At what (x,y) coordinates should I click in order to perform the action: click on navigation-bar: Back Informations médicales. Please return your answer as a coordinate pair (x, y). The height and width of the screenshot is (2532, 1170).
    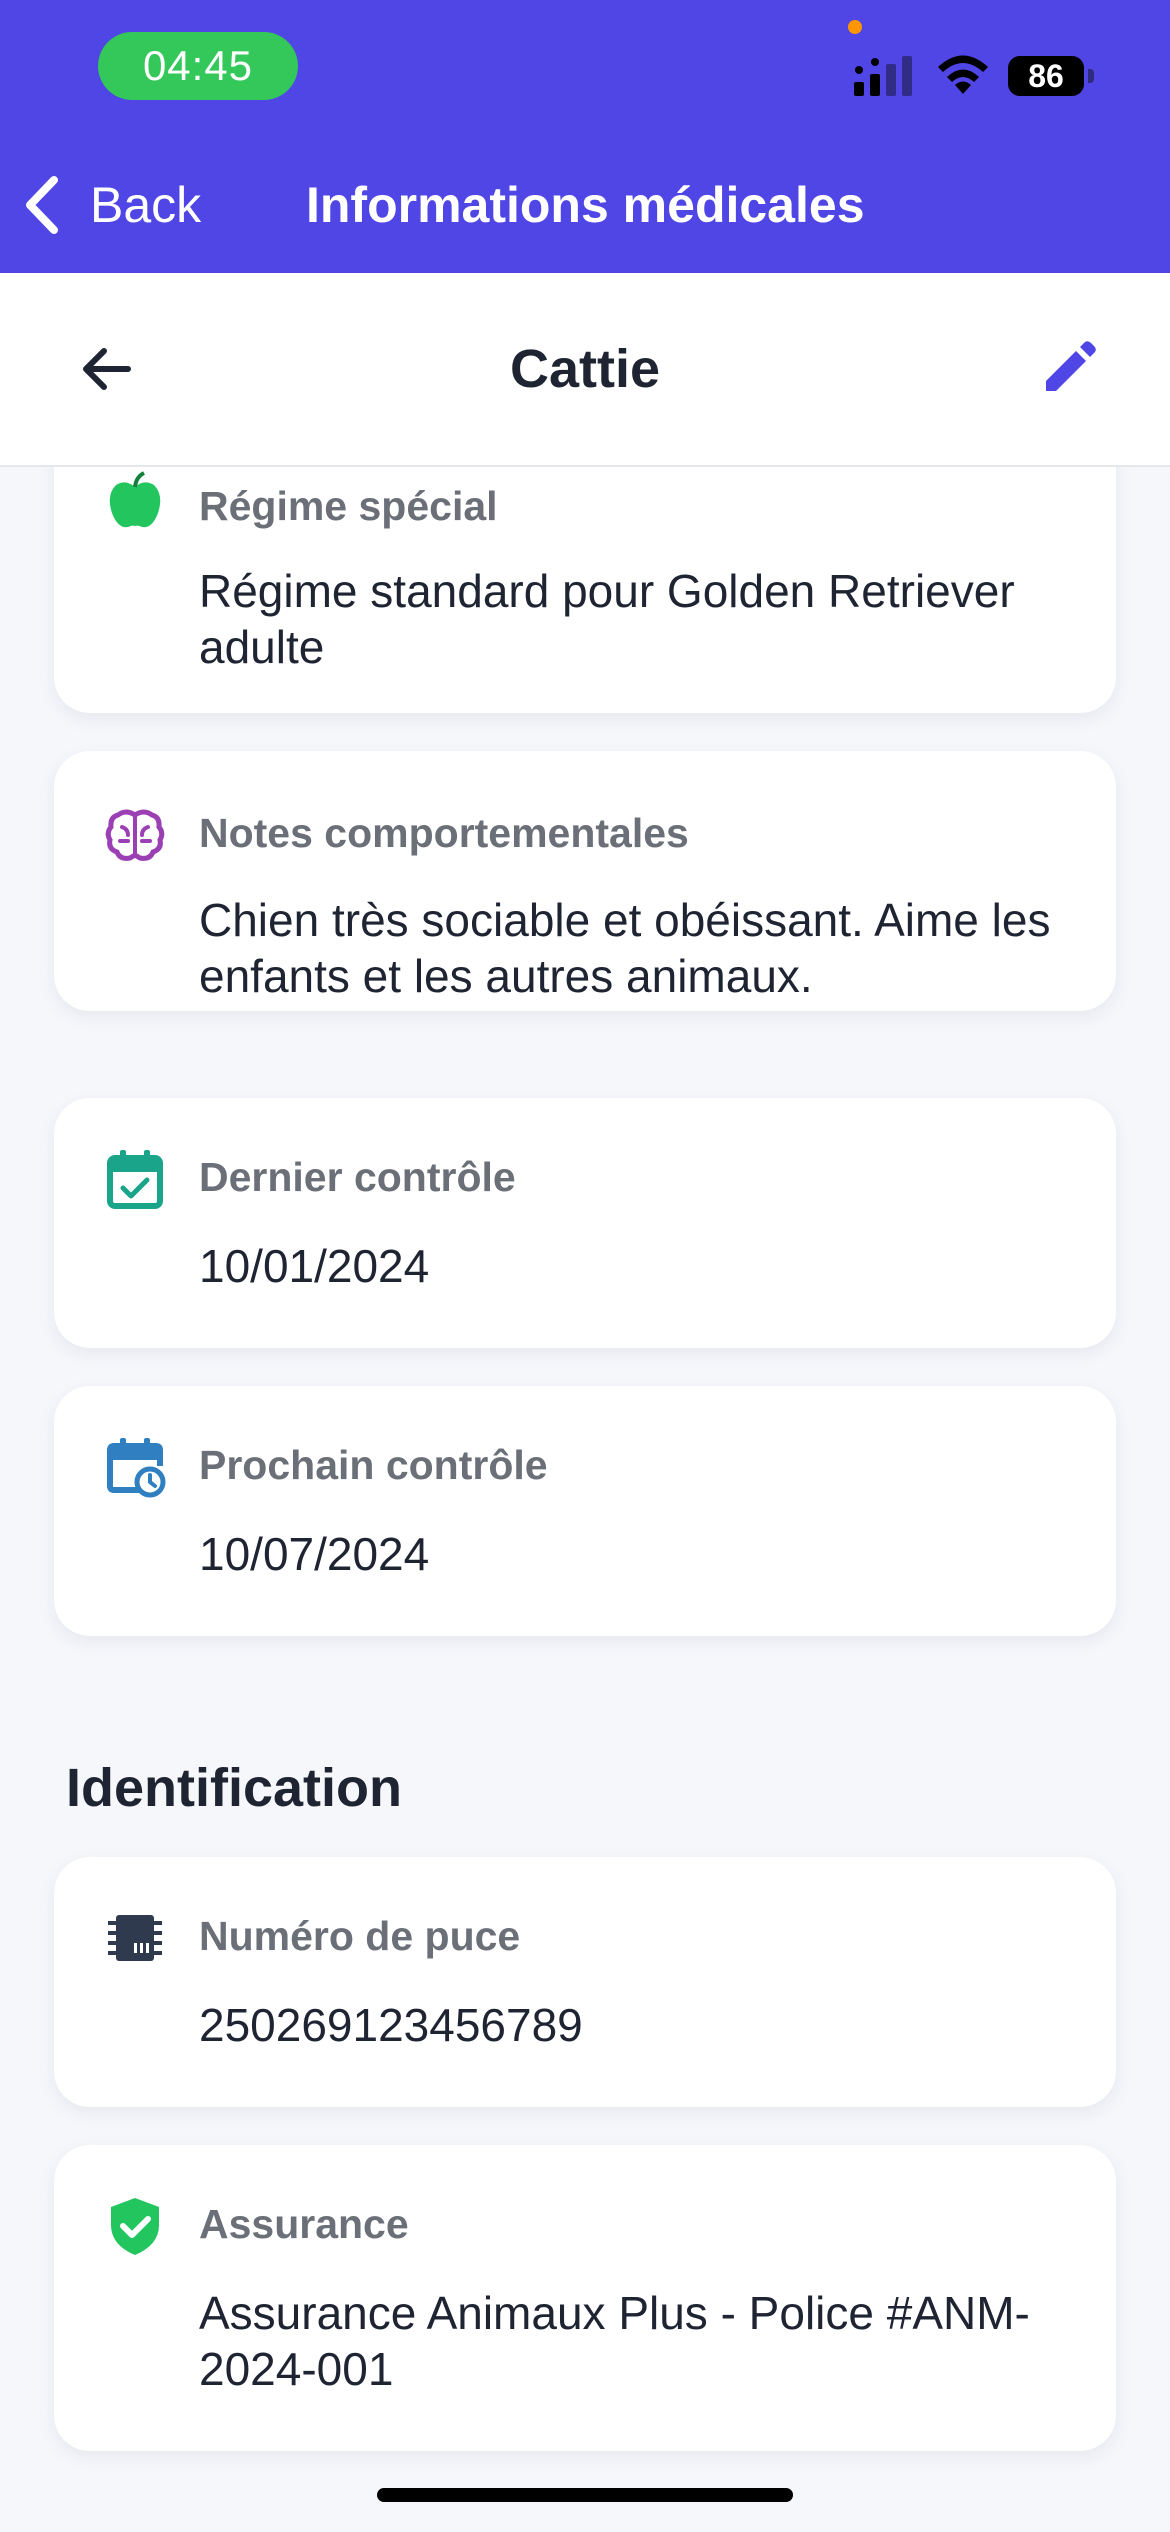
    Looking at the image, I should click on (585, 206).